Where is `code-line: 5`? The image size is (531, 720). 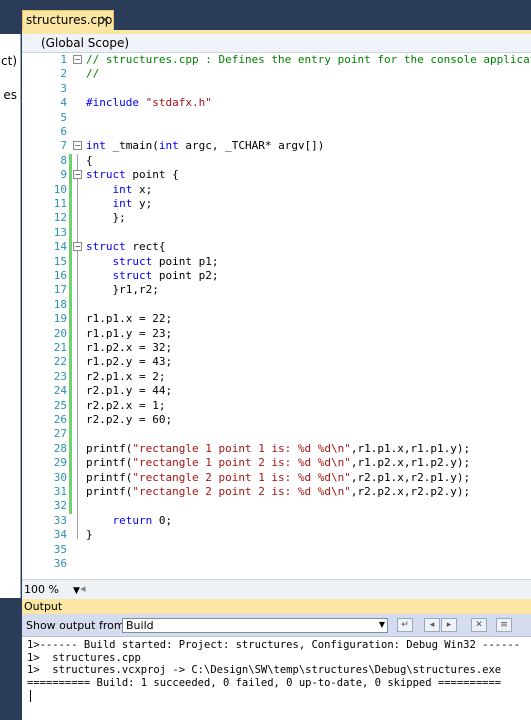 code-line: 5 is located at coordinates (276, 118).